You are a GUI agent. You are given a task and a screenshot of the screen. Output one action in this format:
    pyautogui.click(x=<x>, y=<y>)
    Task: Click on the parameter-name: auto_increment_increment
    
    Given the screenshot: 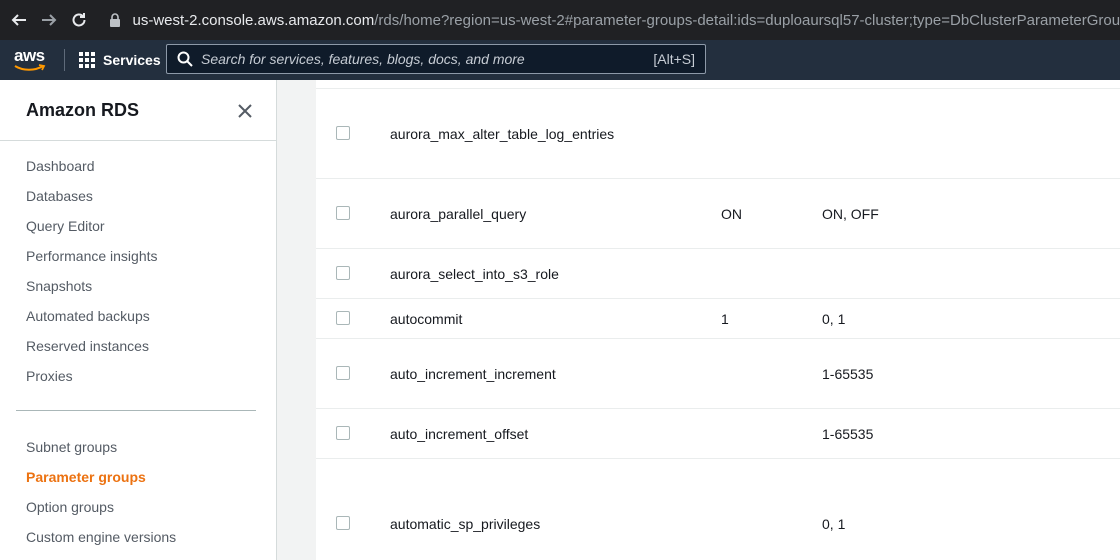 What is the action you would take?
    pyautogui.click(x=473, y=374)
    